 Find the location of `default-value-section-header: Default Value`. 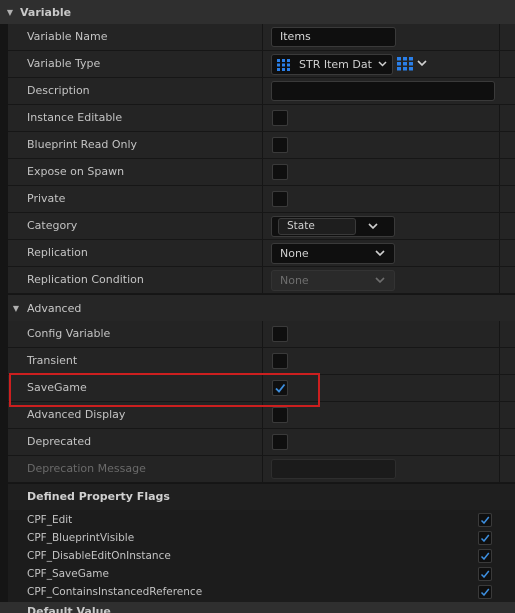

default-value-section-header: Default Value is located at coordinates (257, 607).